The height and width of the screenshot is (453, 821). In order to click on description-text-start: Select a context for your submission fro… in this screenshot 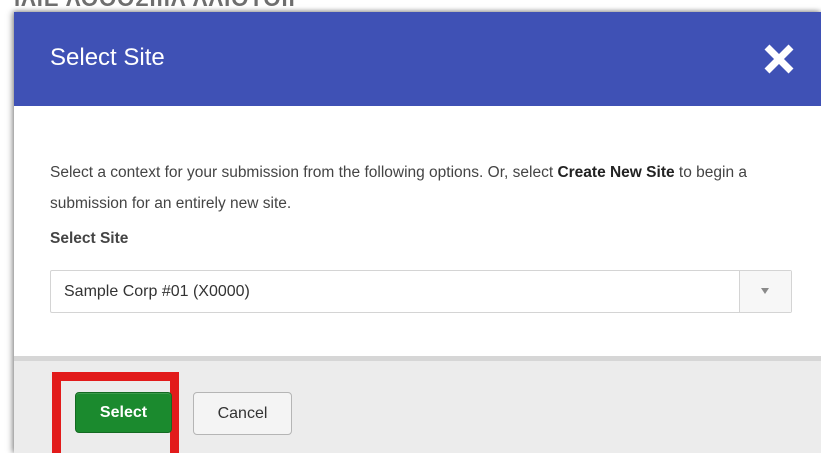, I will do `click(304, 172)`.